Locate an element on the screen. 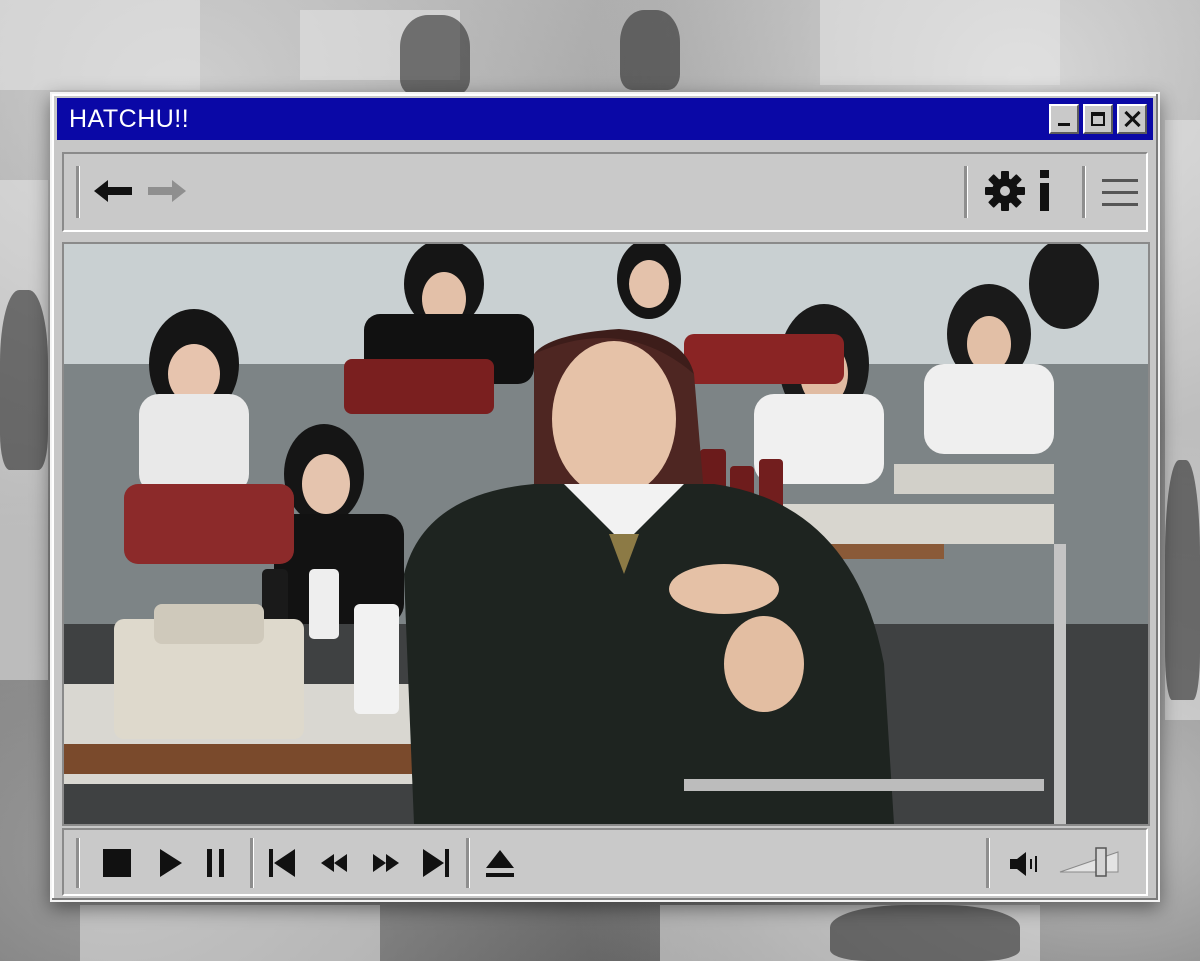 This screenshot has width=1200, height=961. fast-forward-icon is located at coordinates (386, 863).